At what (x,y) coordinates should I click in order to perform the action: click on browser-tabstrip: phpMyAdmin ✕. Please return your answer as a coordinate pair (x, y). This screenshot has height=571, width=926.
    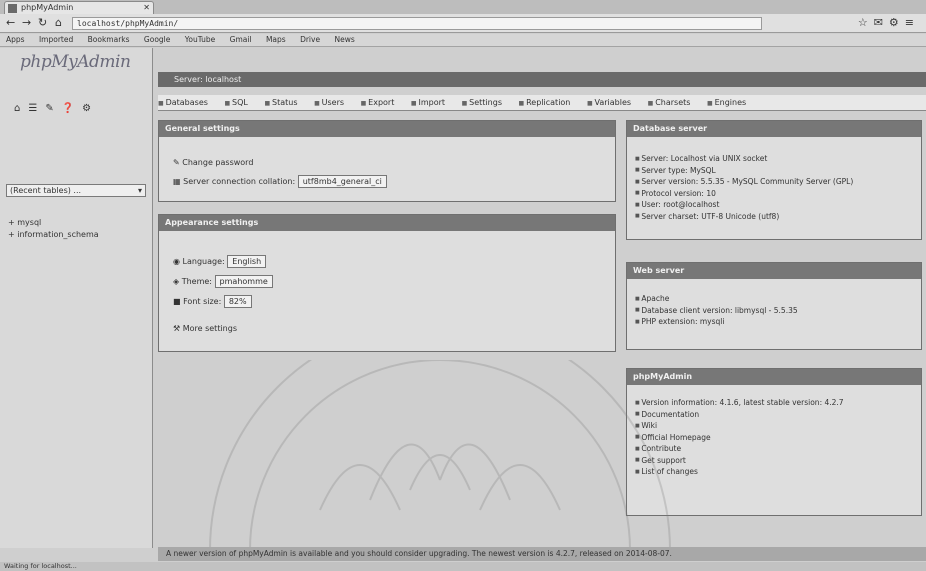
    Looking at the image, I should click on (463, 7).